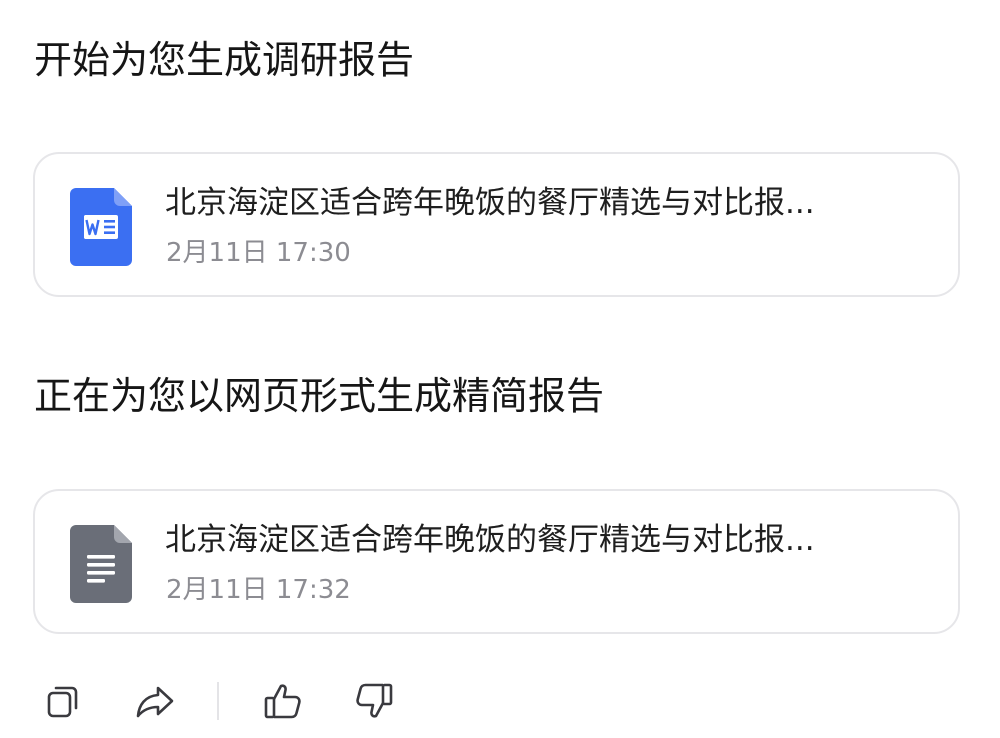  Describe the element at coordinates (218, 701) in the screenshot. I see `action-divider` at that location.